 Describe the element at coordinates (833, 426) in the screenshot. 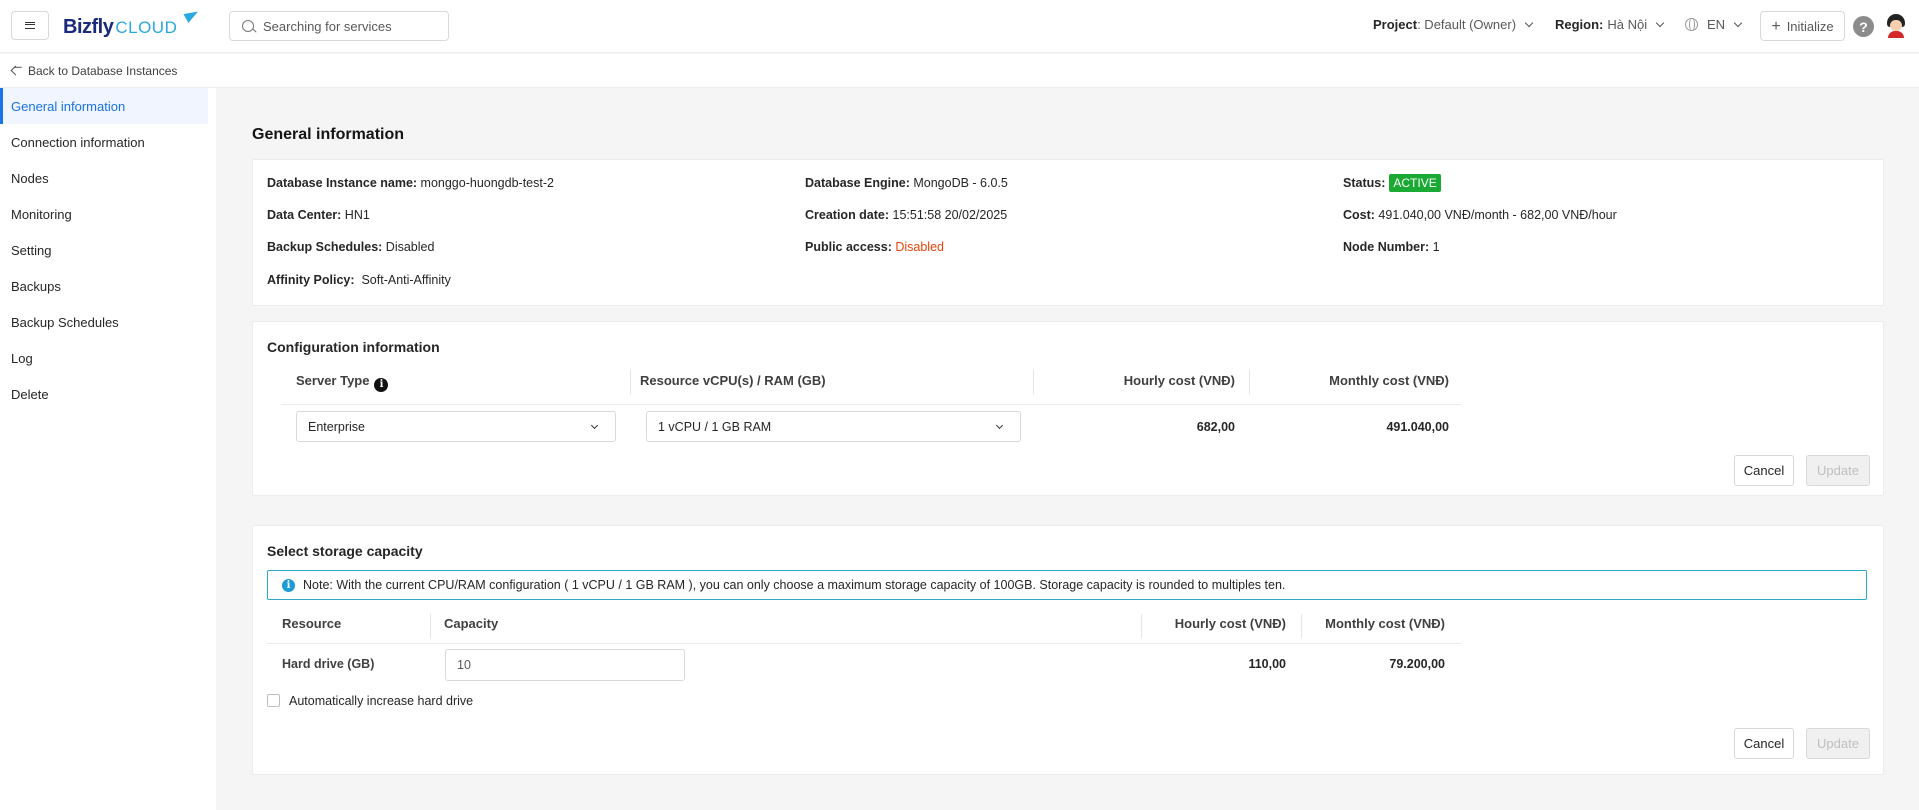

I see `resource-select: 1 vCPU / 1 GB RAM` at that location.